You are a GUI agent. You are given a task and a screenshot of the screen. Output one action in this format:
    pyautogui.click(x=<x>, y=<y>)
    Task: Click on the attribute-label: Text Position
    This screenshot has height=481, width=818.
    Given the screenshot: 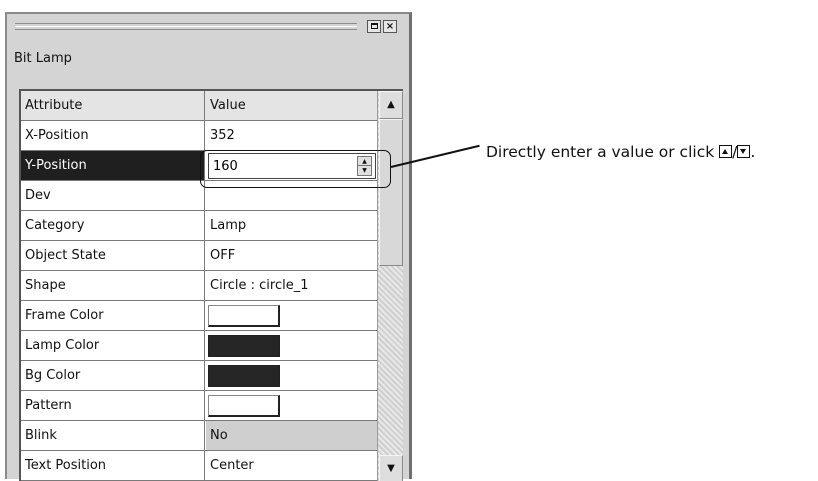 What is the action you would take?
    pyautogui.click(x=113, y=465)
    